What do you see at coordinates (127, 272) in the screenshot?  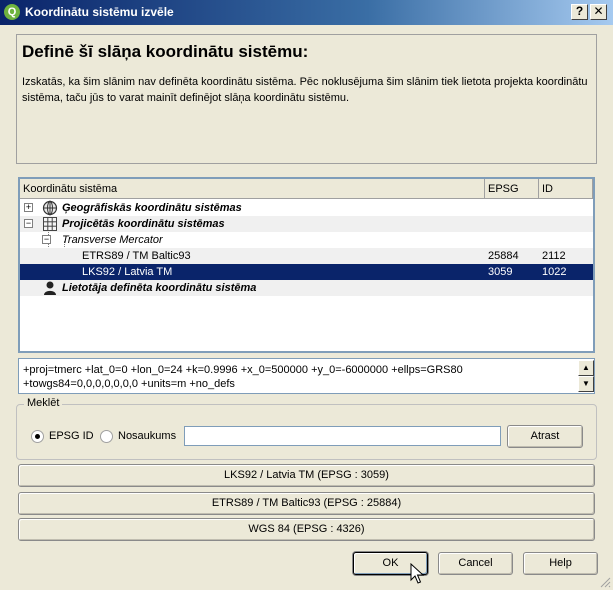 I see `tree-item-label: LKS92 / Latvia TM` at bounding box center [127, 272].